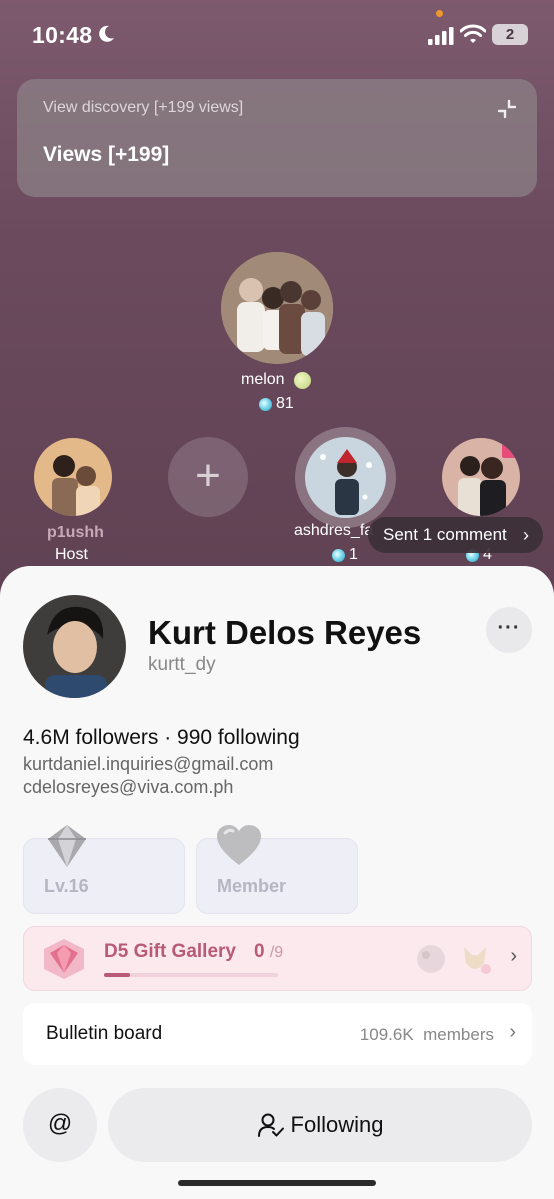  Describe the element at coordinates (510, 34) in the screenshot. I see `battery-indicator: 2` at that location.